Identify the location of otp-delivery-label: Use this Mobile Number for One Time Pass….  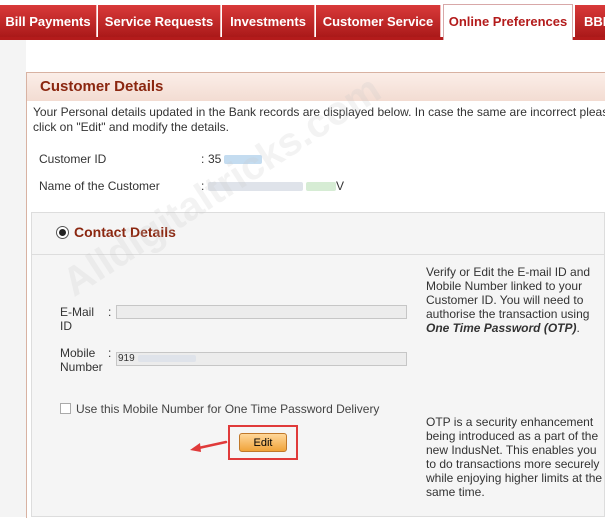
(228, 409).